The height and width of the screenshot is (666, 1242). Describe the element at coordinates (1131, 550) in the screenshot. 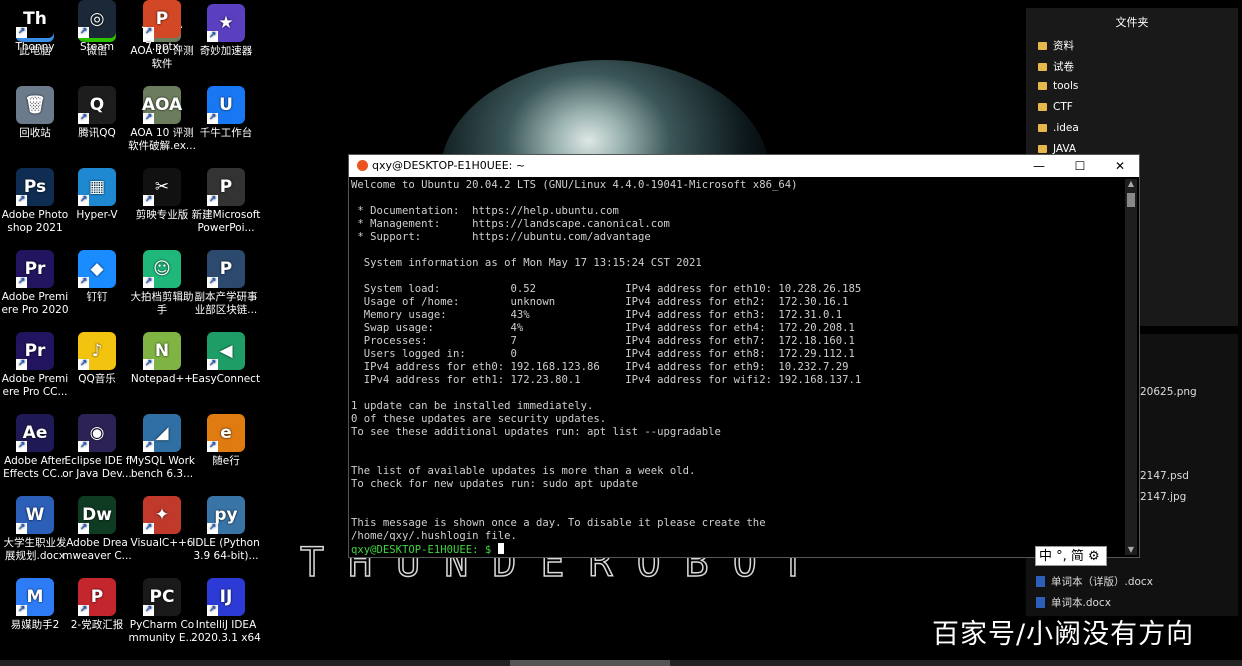

I see `scroll-down-icon: ▼` at that location.